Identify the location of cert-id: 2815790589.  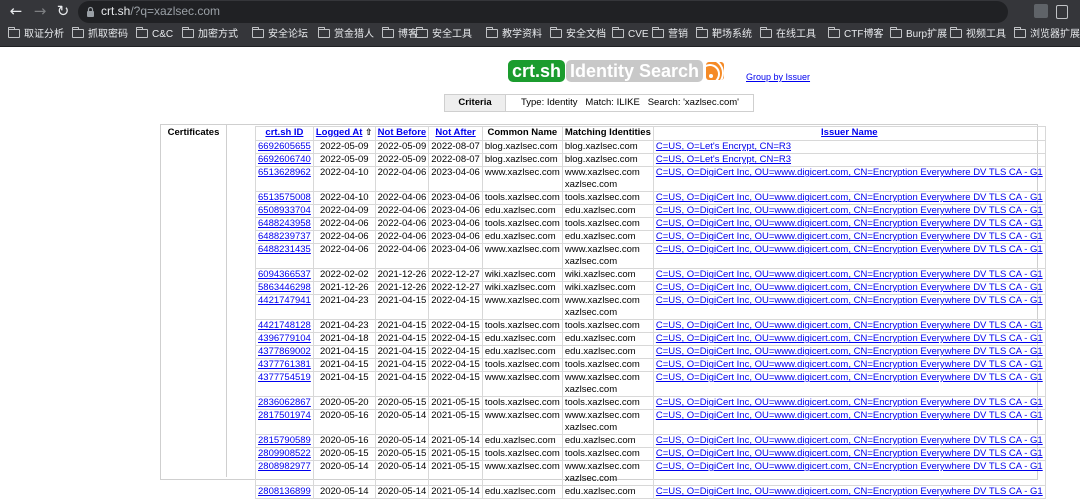
(284, 441).